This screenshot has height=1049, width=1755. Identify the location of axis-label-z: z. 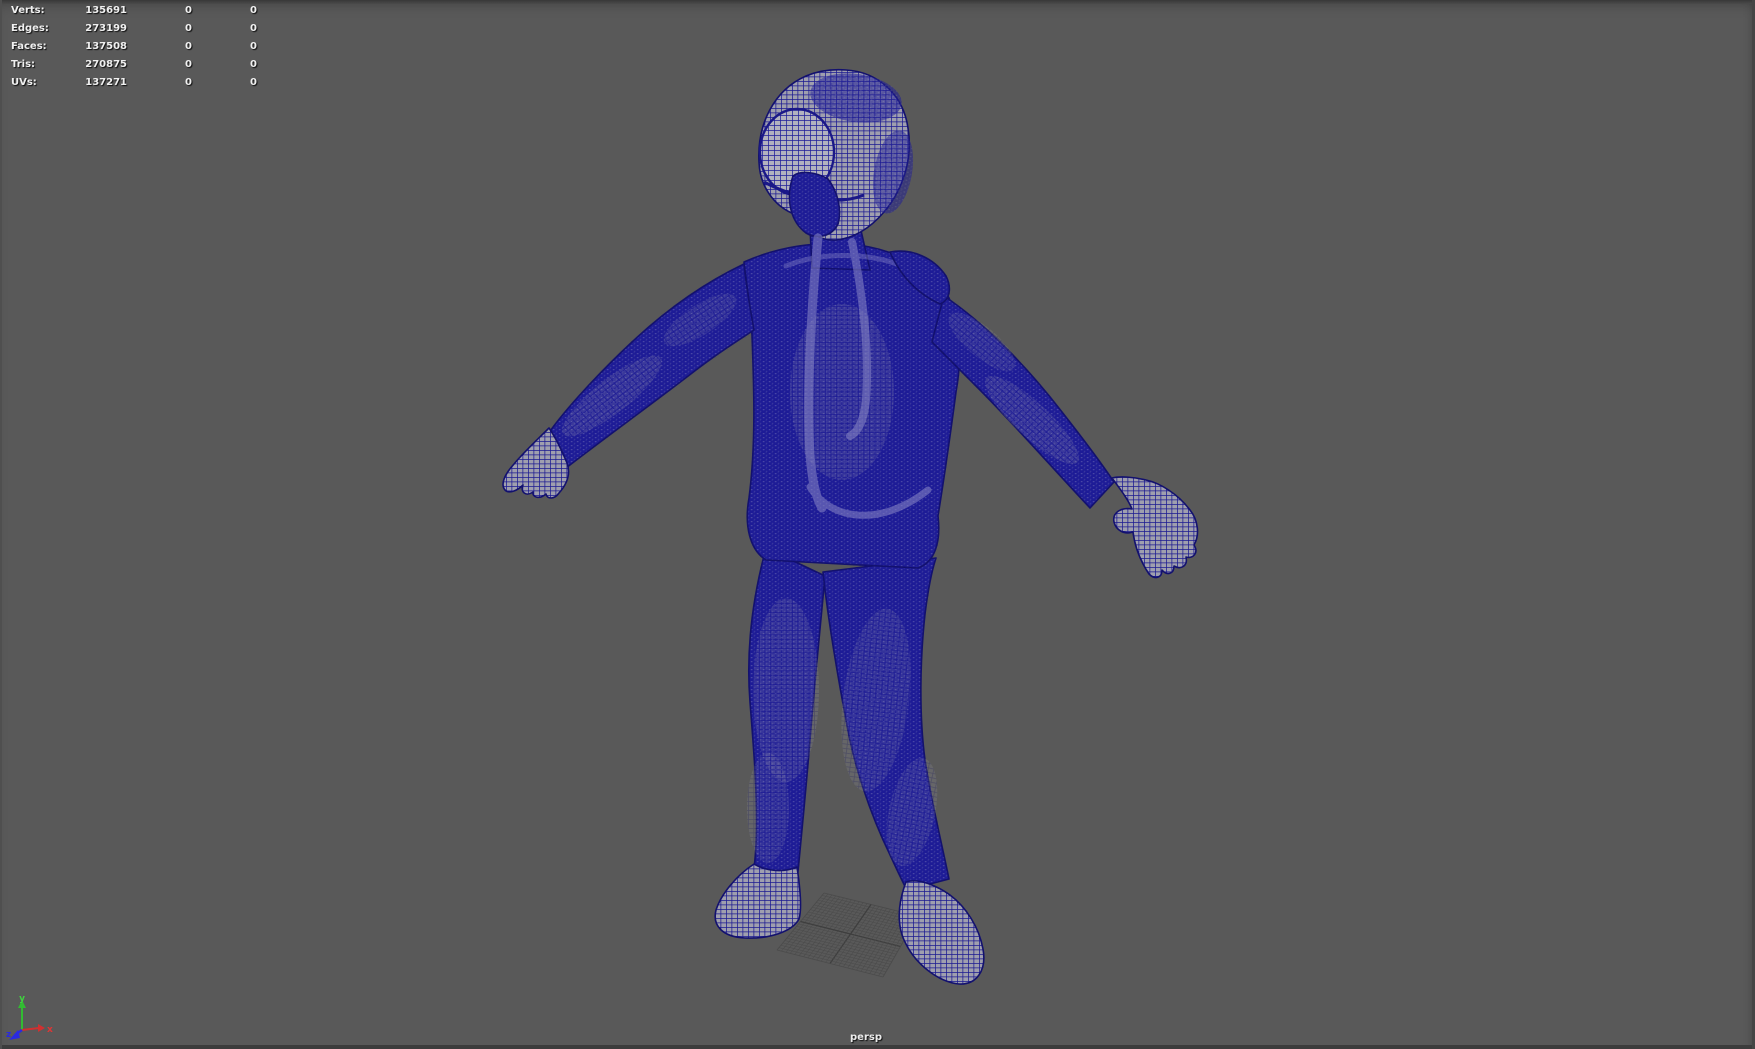
(8, 1035).